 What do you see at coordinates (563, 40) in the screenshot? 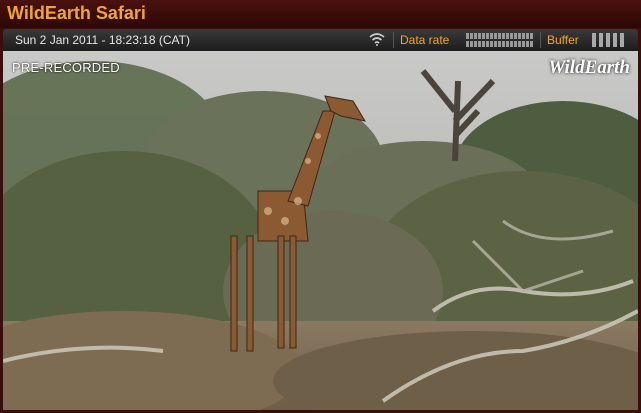
I see `buffer-label: Buffer` at bounding box center [563, 40].